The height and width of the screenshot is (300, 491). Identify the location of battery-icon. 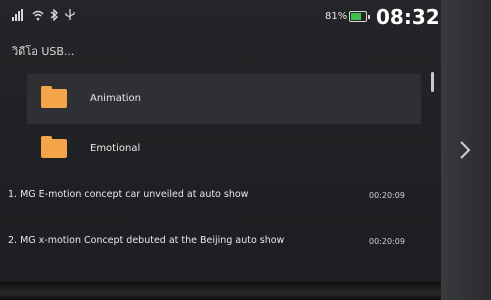
(359, 16).